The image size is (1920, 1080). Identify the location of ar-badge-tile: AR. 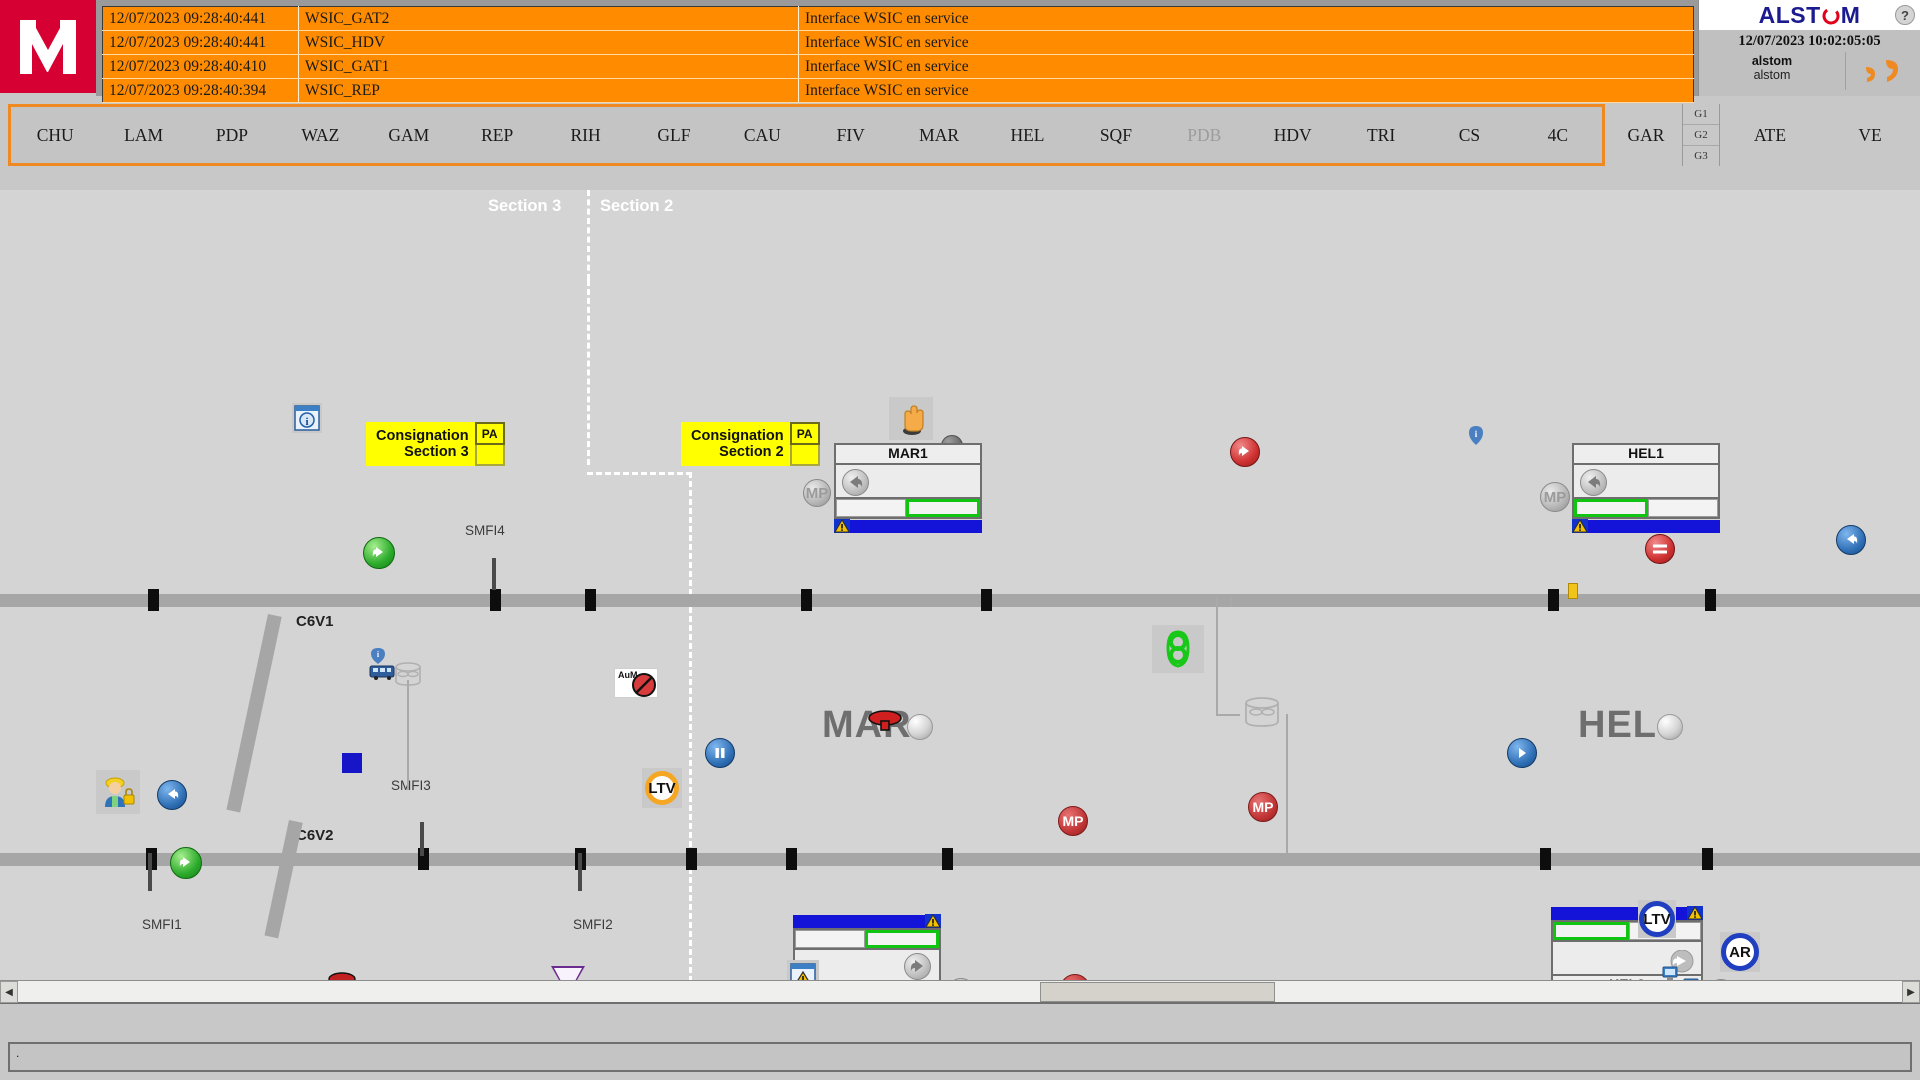
(1740, 952).